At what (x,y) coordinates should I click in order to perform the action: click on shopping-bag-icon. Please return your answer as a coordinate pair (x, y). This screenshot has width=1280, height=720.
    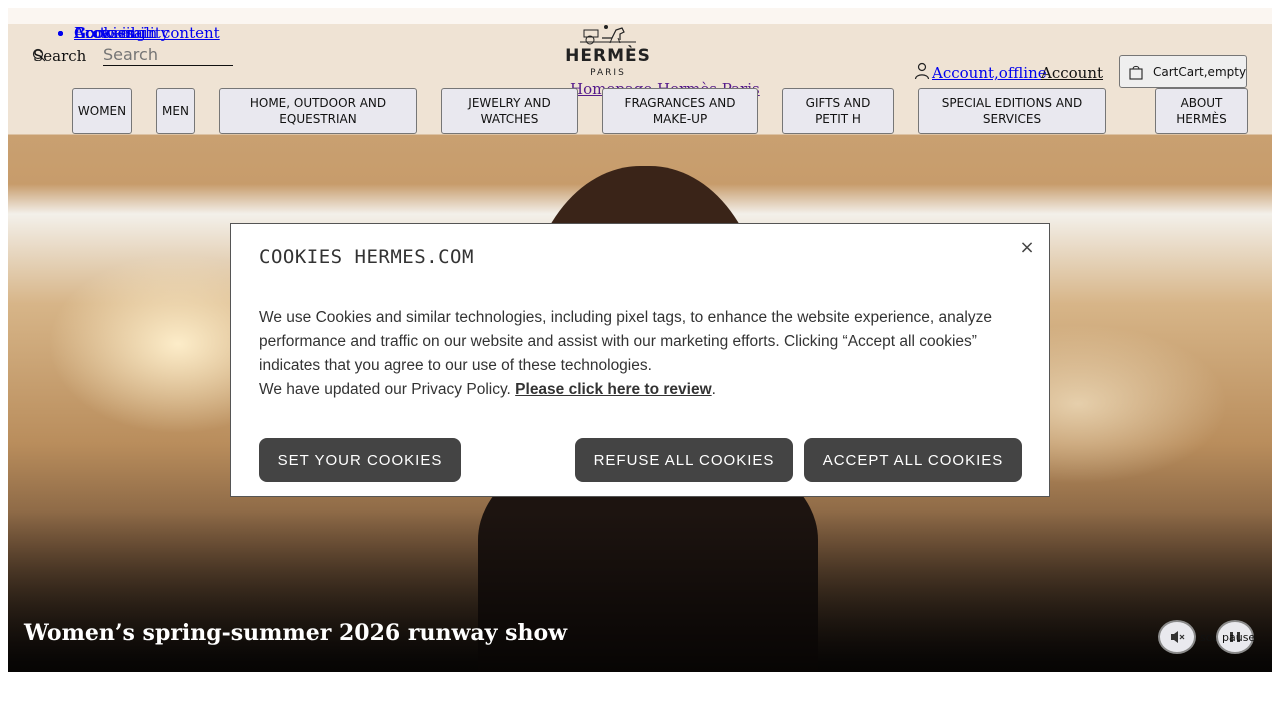
    Looking at the image, I should click on (1136, 72).